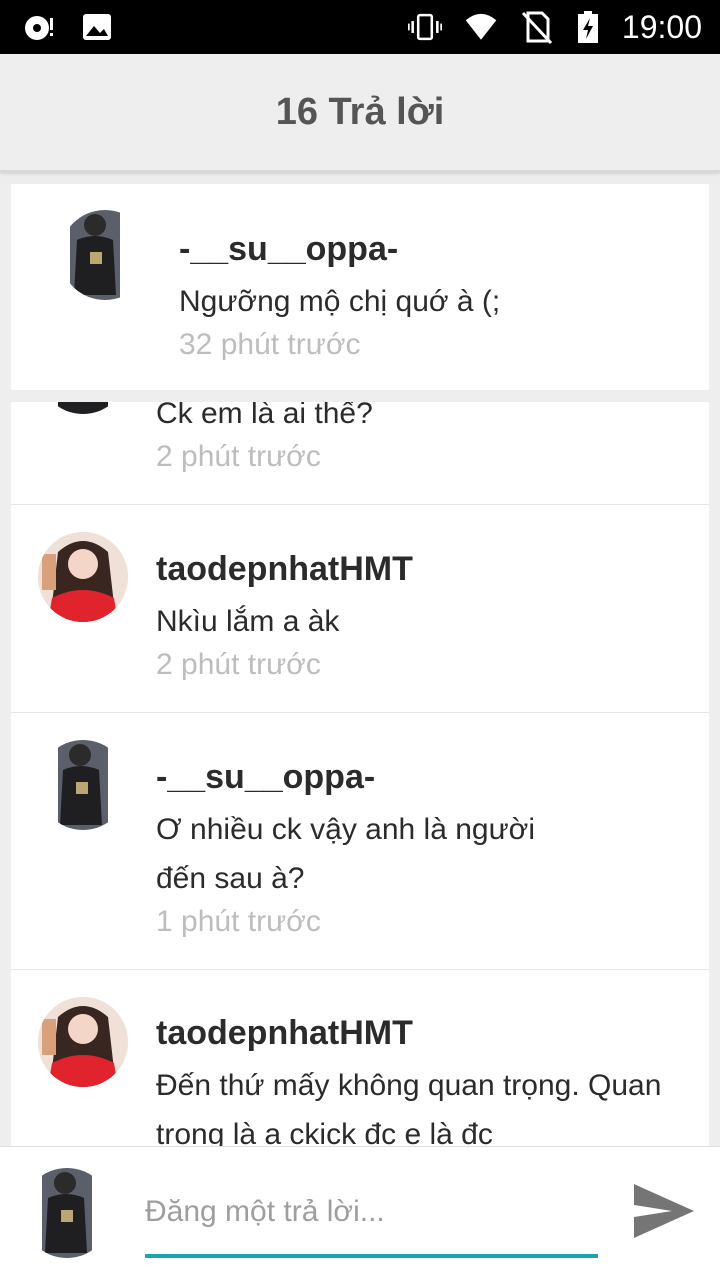 The image size is (720, 1281). I want to click on app-header: 16 Trả lời, so click(360, 113).